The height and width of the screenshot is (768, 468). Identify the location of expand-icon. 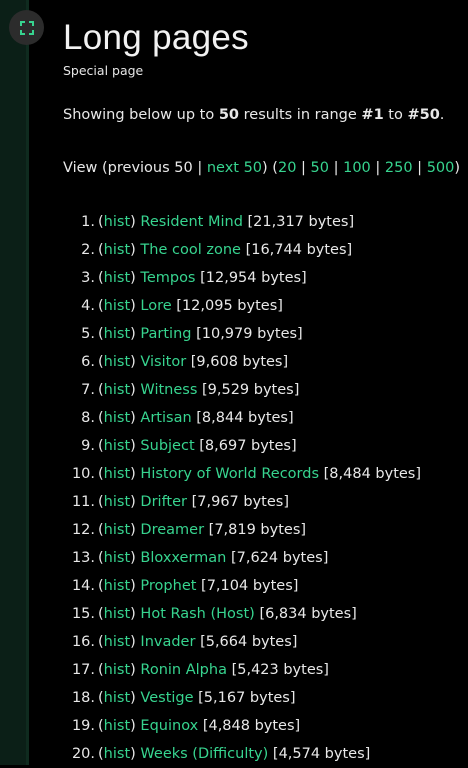
(26, 27).